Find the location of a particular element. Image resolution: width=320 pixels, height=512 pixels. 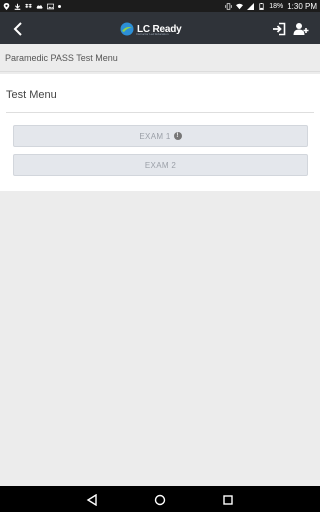

exam-1-label: EXAM 1 is located at coordinates (155, 136).